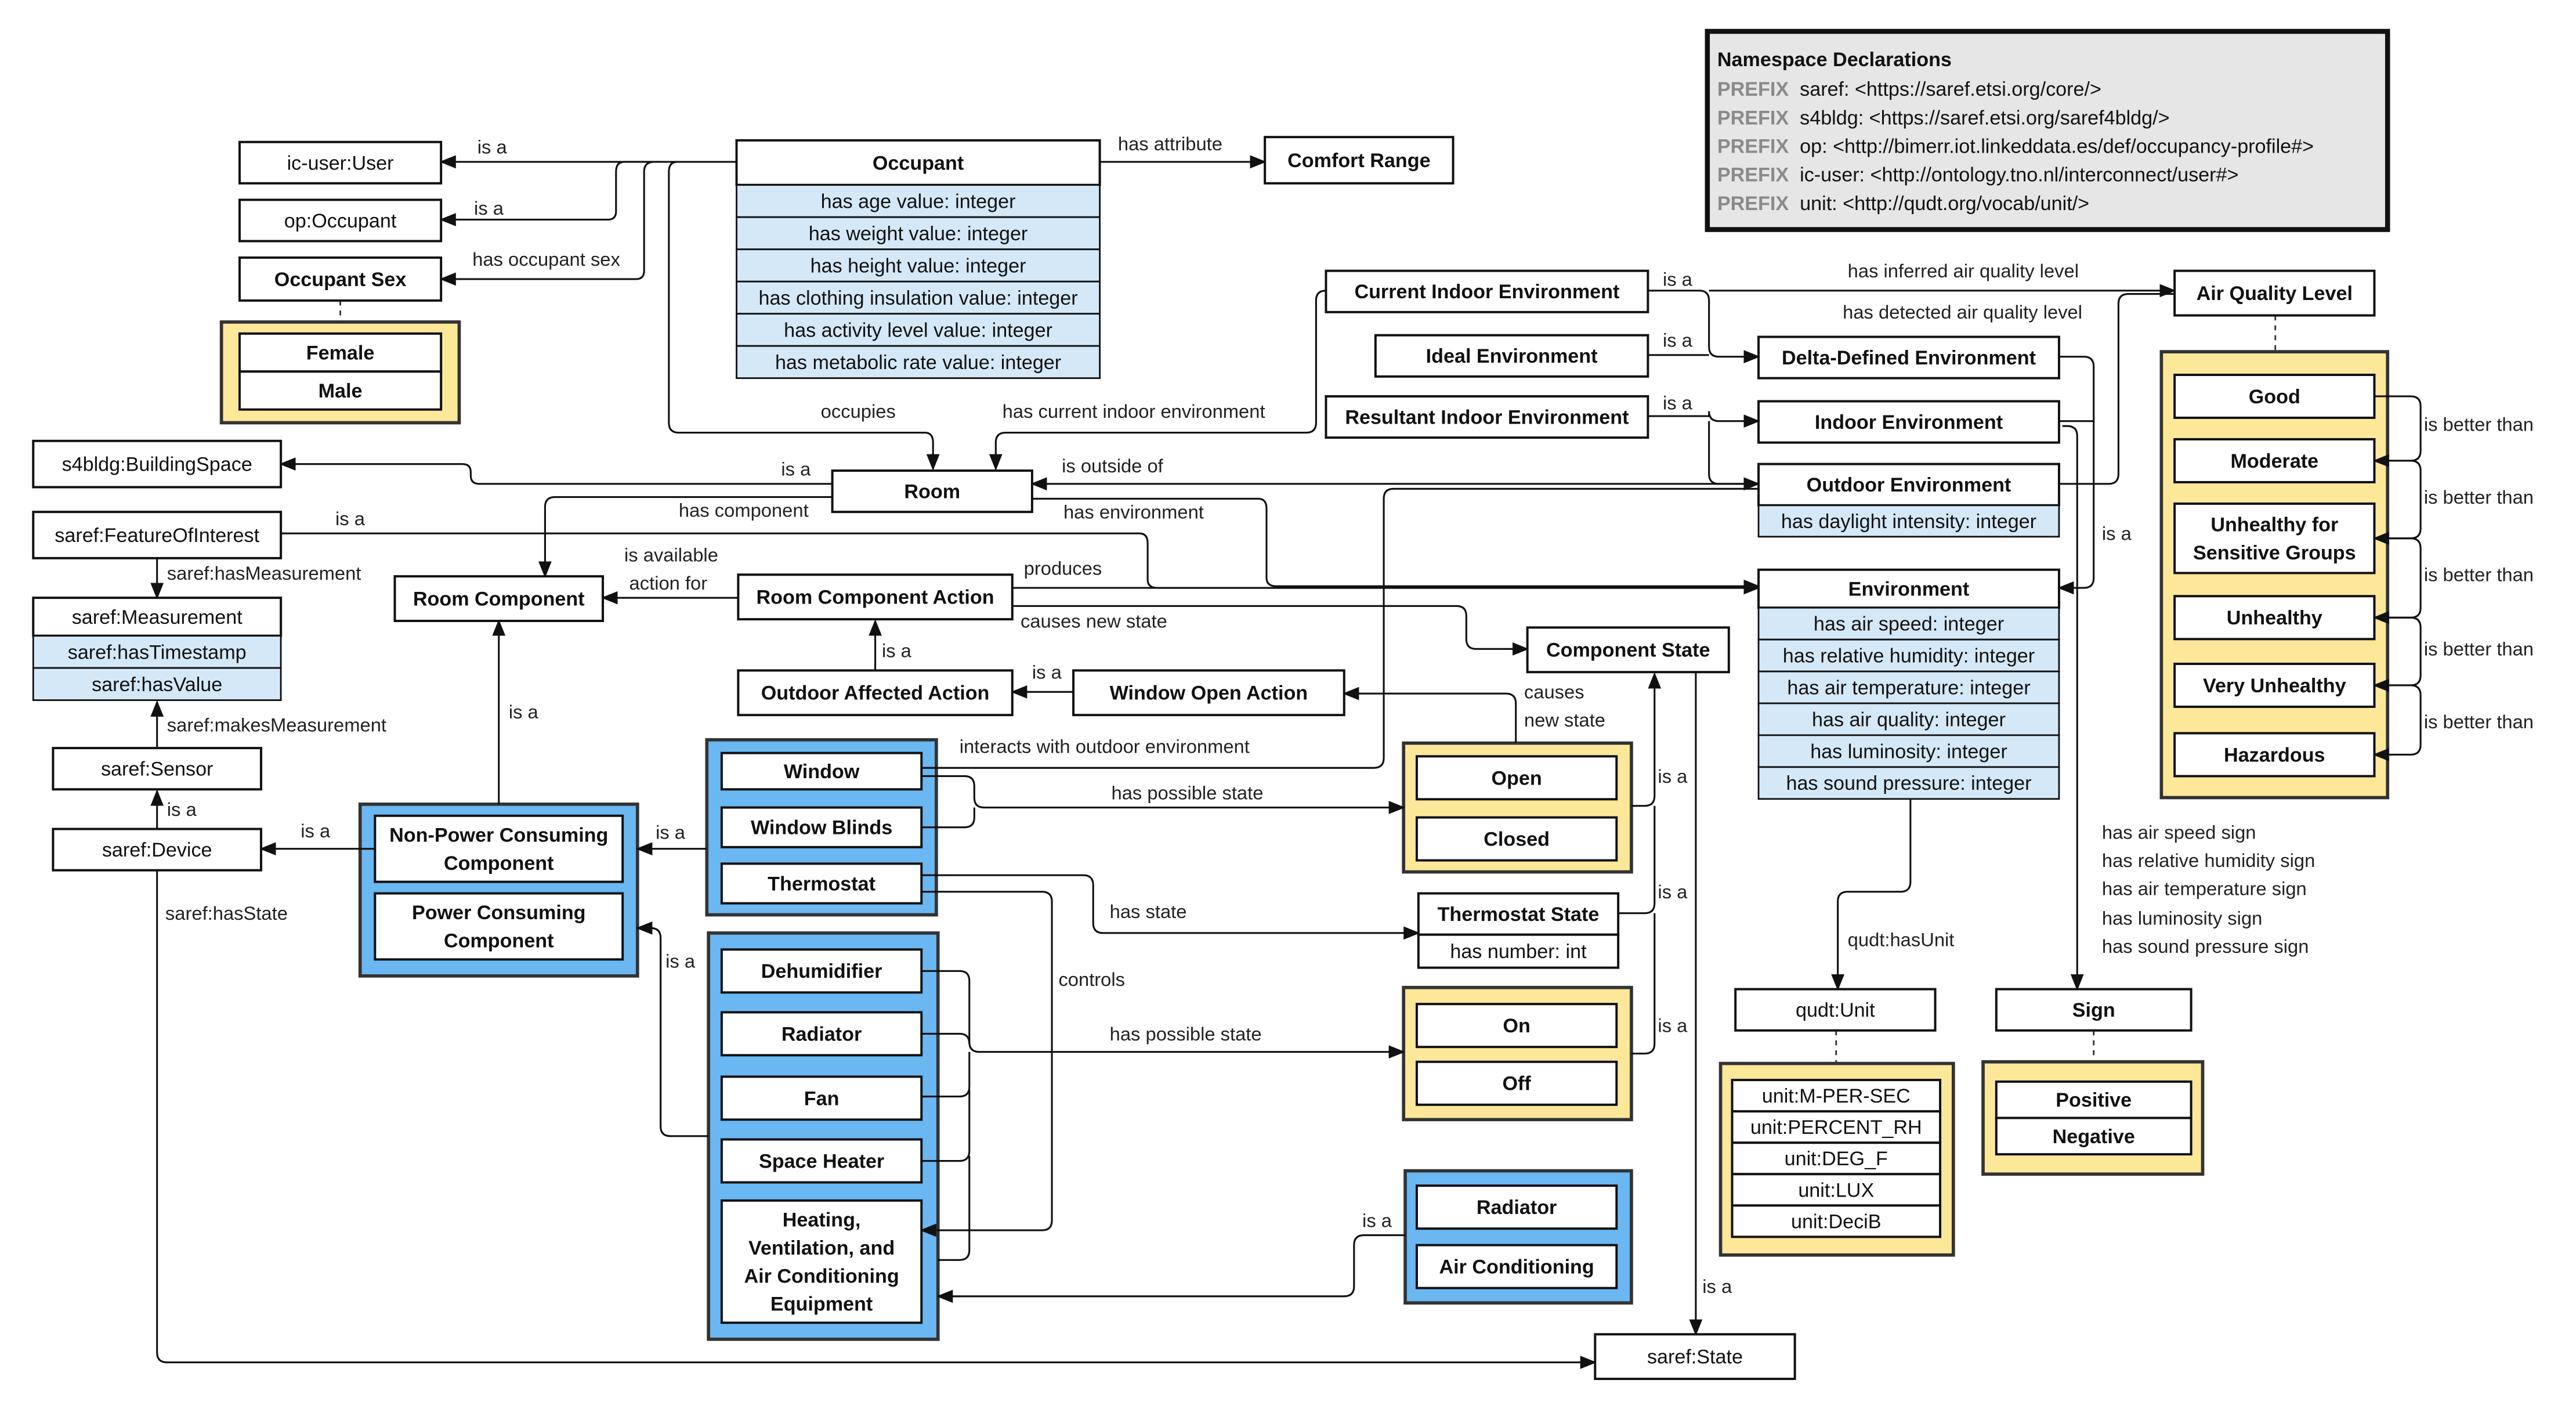 The image size is (2576, 1402). I want to click on node-label: has sound pressure: integer, so click(1908, 783).